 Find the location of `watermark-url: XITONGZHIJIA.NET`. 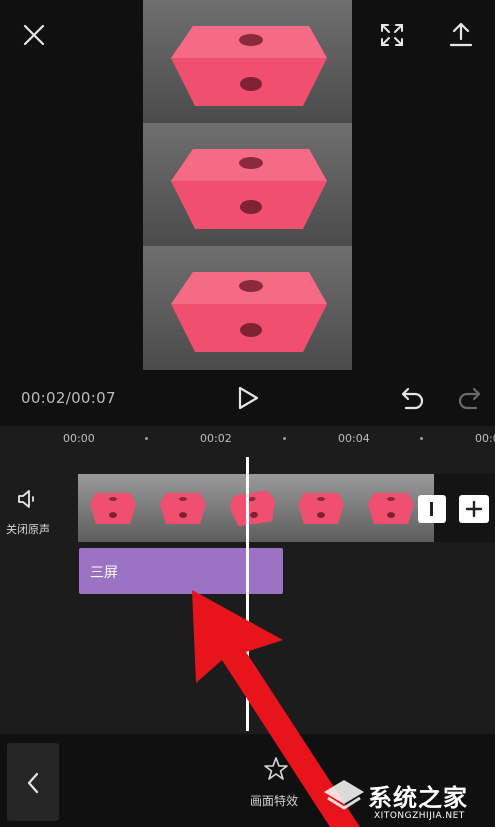

watermark-url: XITONGZHIJIA.NET is located at coordinates (419, 816).